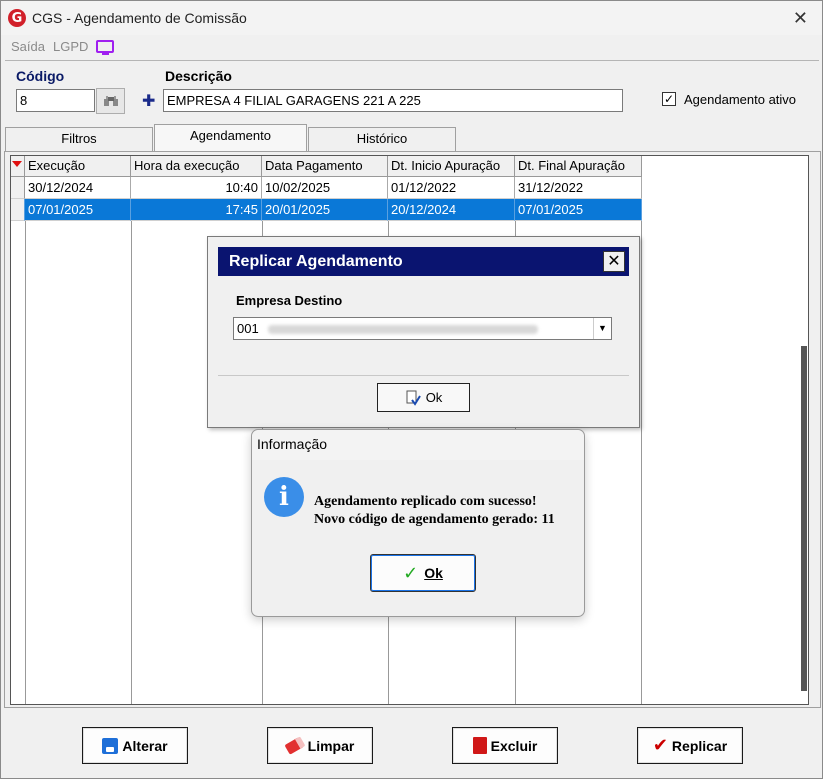 This screenshot has height=779, width=823. What do you see at coordinates (804, 518) in the screenshot?
I see `vertical-scrollbar` at bounding box center [804, 518].